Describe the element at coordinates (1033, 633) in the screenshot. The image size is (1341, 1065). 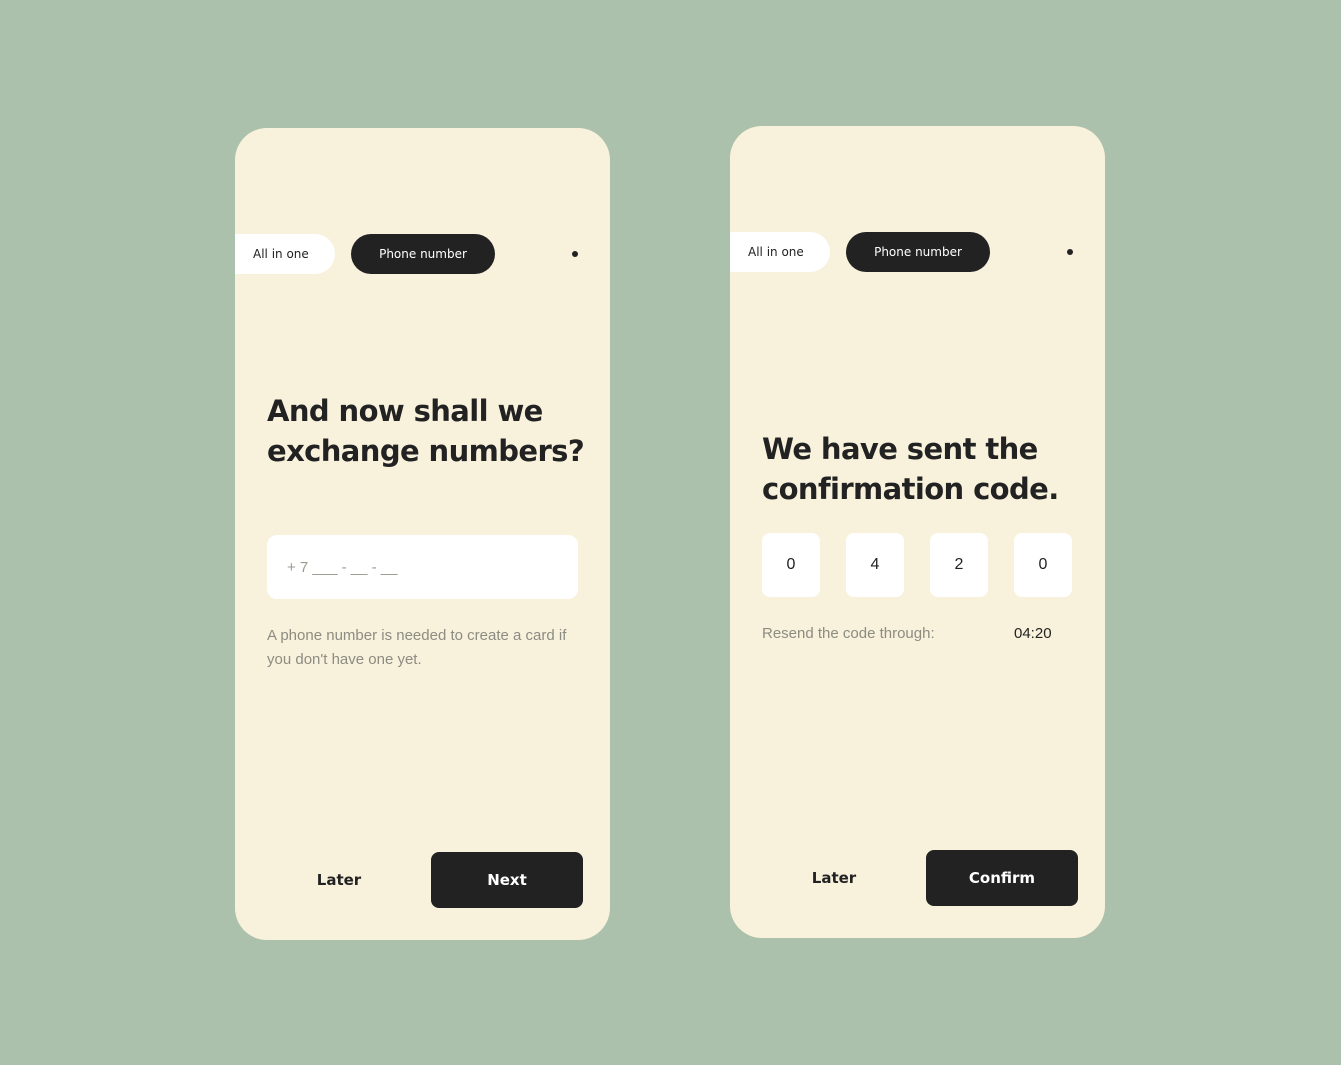
I see `resend-timer: 04:20` at that location.